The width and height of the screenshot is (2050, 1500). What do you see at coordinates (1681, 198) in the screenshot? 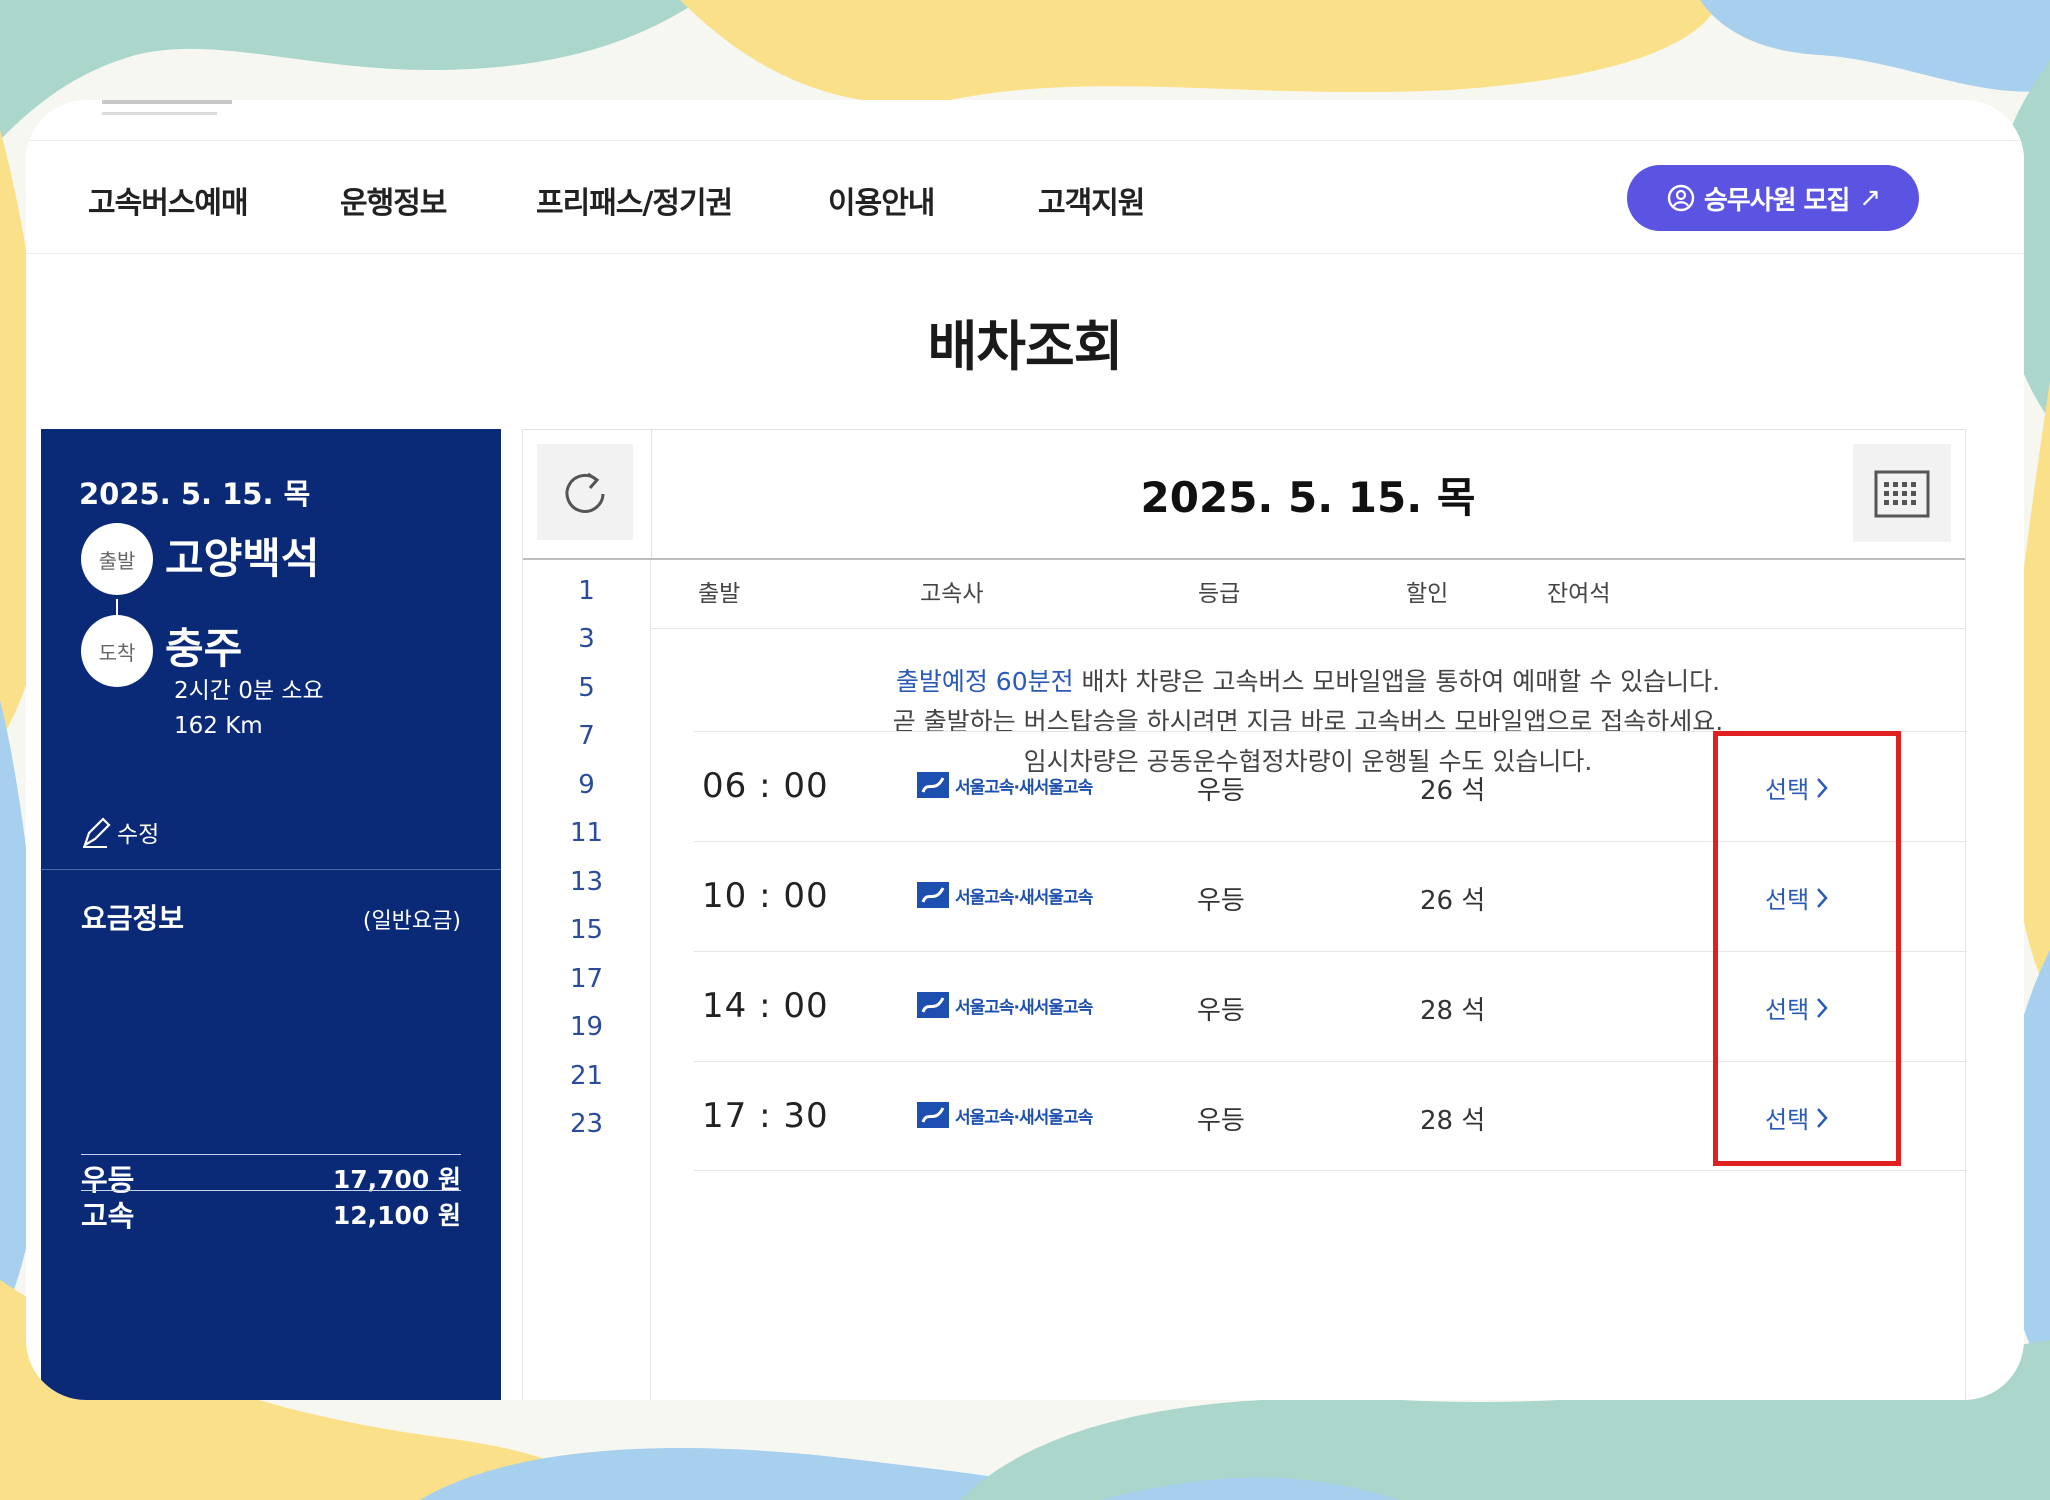
I see `user-circle-icon` at bounding box center [1681, 198].